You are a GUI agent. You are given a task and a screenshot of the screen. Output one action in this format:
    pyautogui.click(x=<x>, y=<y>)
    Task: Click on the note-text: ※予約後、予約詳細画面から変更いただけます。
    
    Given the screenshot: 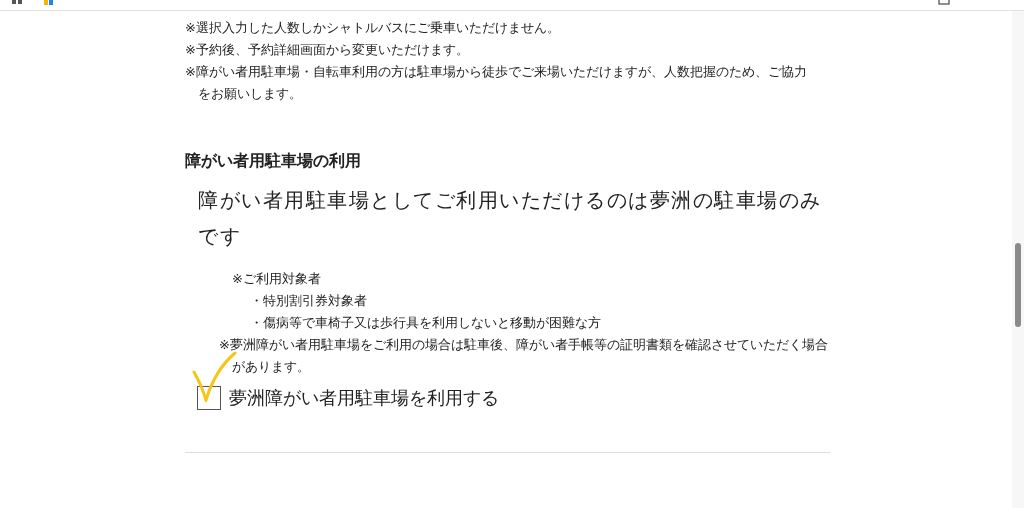 What is the action you would take?
    pyautogui.click(x=327, y=50)
    